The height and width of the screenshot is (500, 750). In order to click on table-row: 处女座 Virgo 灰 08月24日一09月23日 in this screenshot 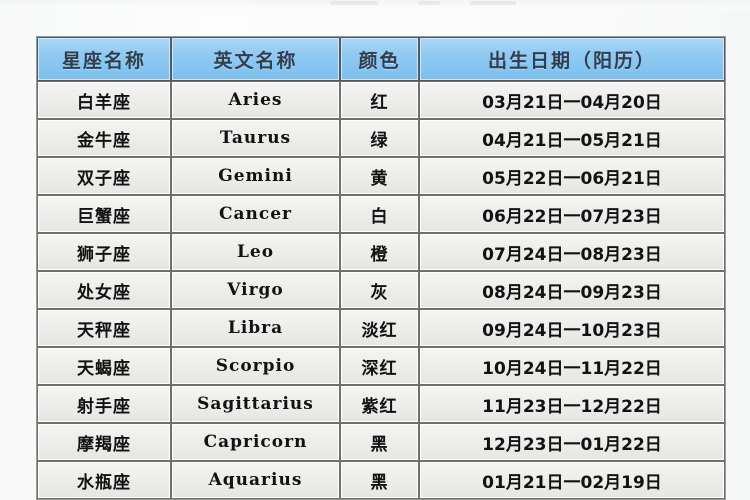, I will do `click(381, 290)`.